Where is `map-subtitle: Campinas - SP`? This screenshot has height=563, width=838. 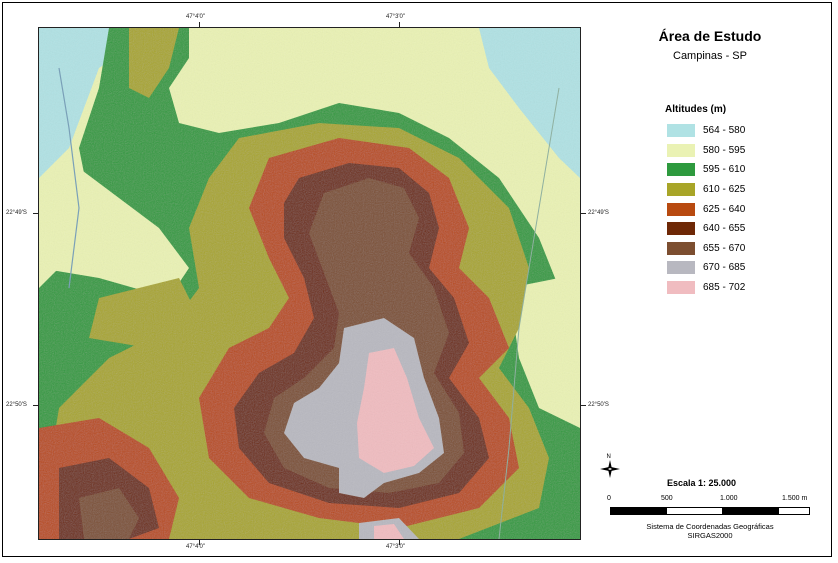
map-subtitle: Campinas - SP is located at coordinates (710, 56).